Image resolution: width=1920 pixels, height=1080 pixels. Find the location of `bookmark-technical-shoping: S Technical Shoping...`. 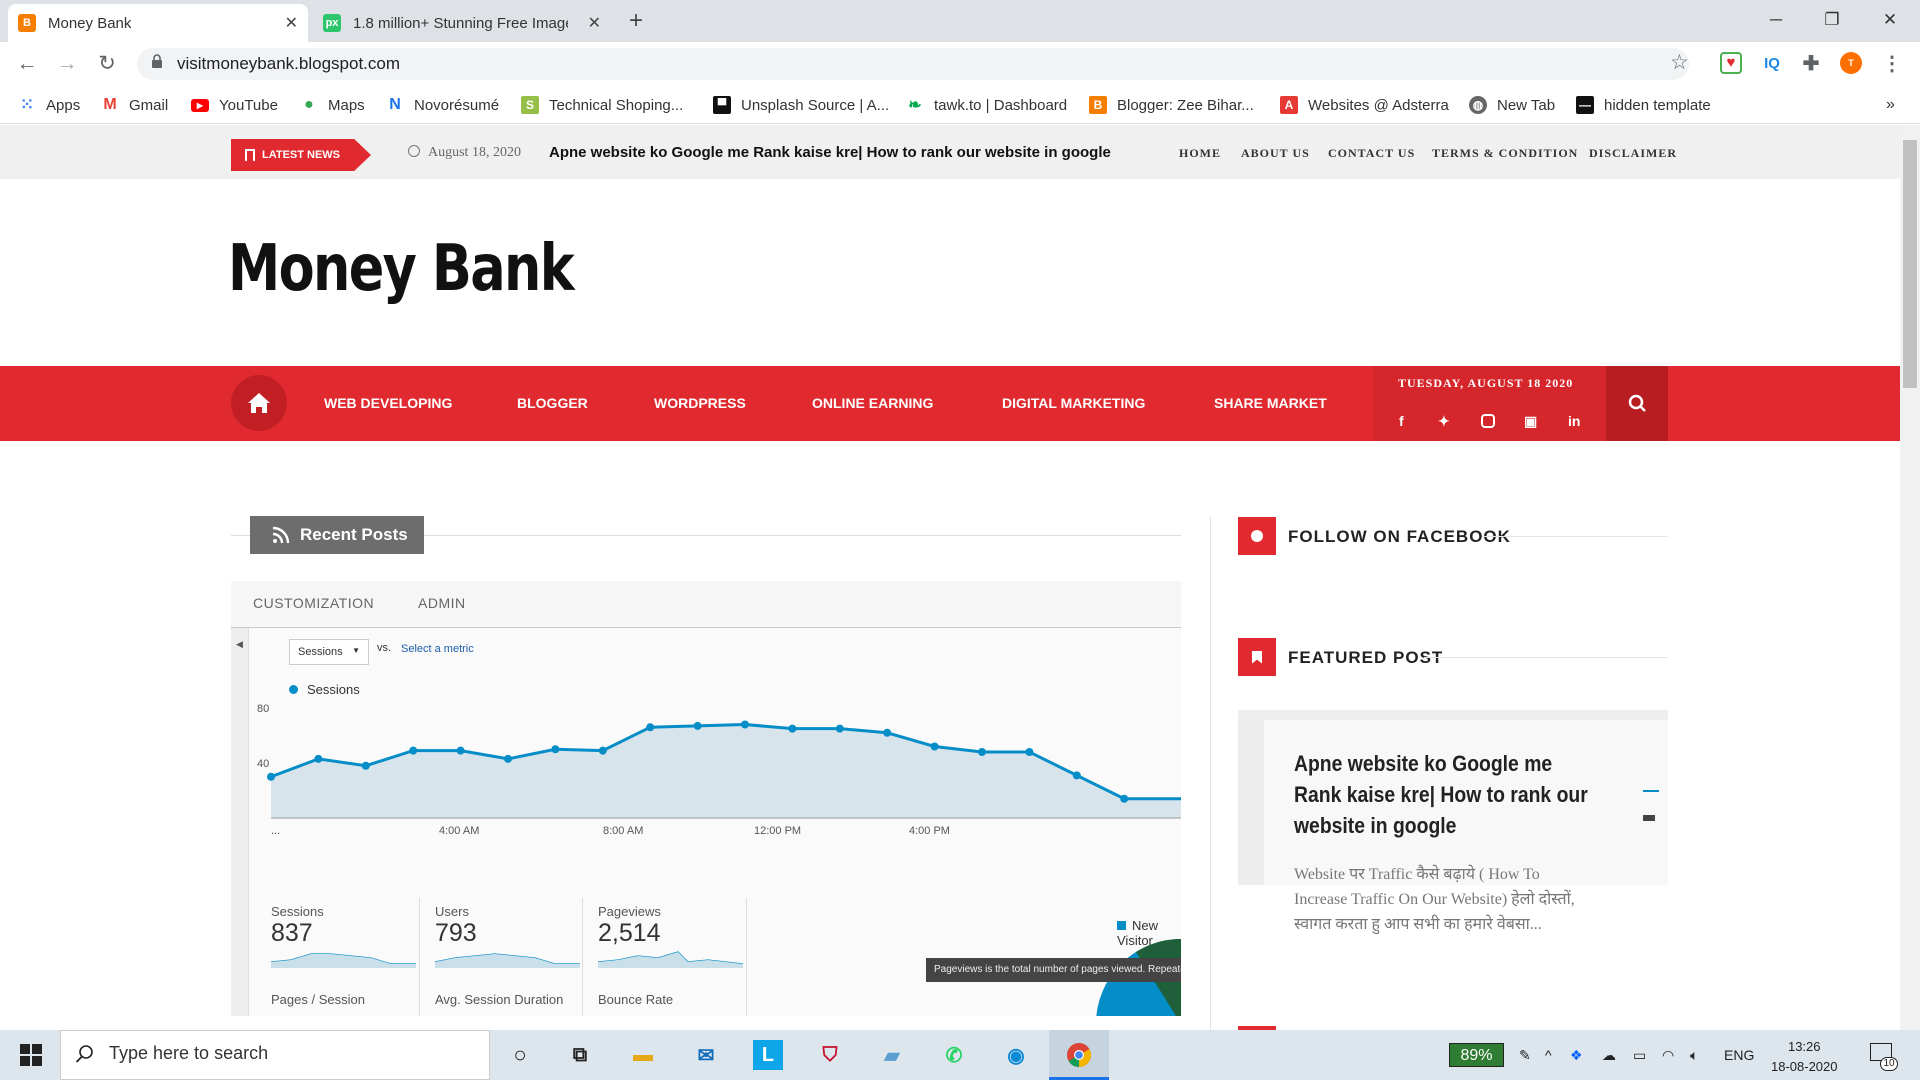

bookmark-technical-shoping: S Technical Shoping... is located at coordinates (602, 105).